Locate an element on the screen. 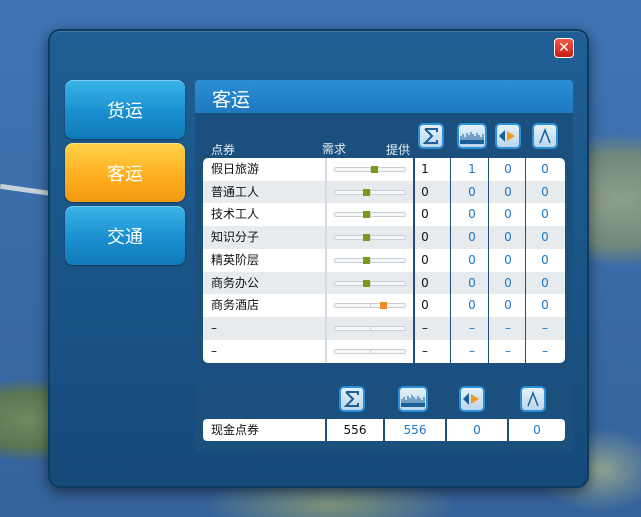 The height and width of the screenshot is (517, 641). summary-label: 现金点券 is located at coordinates (235, 430).